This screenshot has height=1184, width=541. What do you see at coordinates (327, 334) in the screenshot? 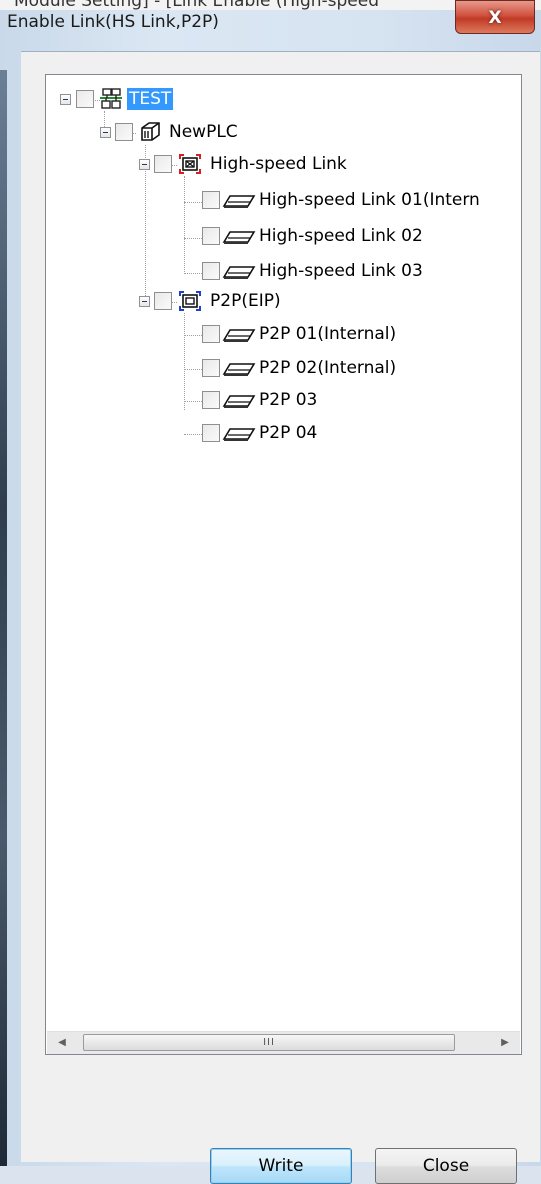
I see `tree-node-label: P2P 01(Internal)` at bounding box center [327, 334].